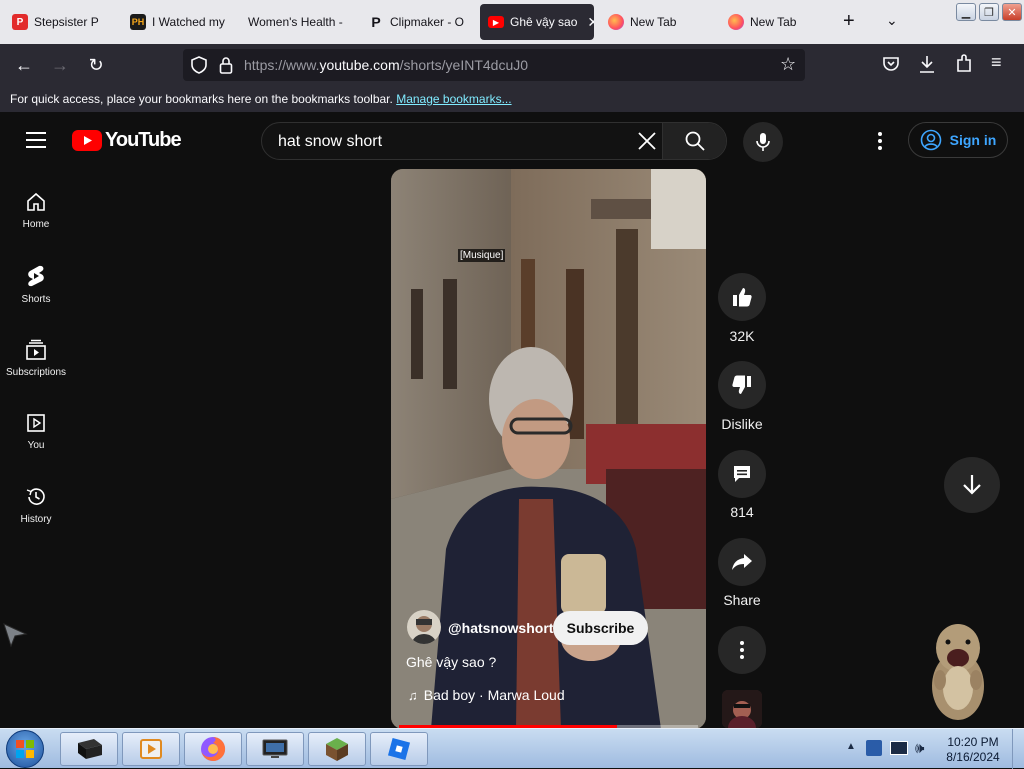 This screenshot has height=769, width=1024. What do you see at coordinates (742, 424) in the screenshot?
I see `dislike-label: Dislike` at bounding box center [742, 424].